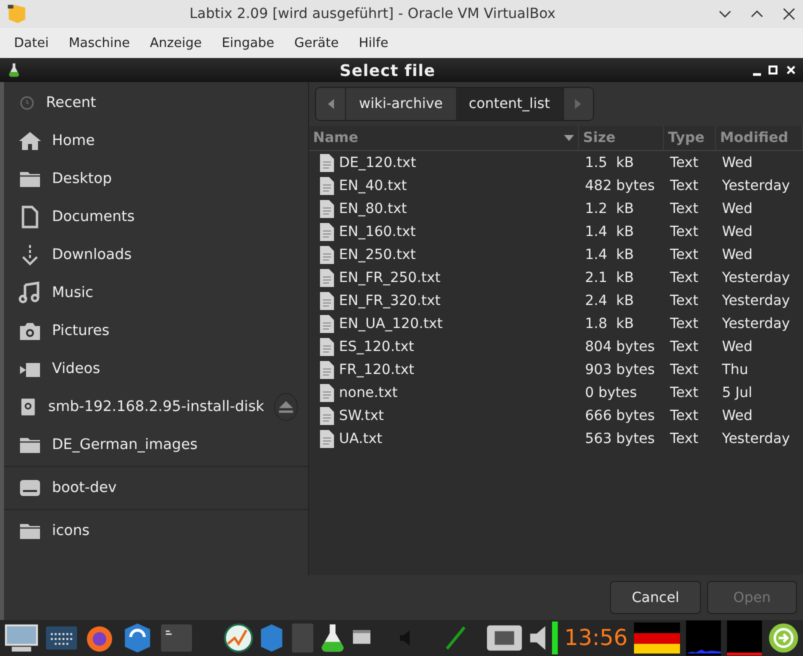  What do you see at coordinates (156, 179) in the screenshot?
I see `sidebar-item: Desktop` at bounding box center [156, 179].